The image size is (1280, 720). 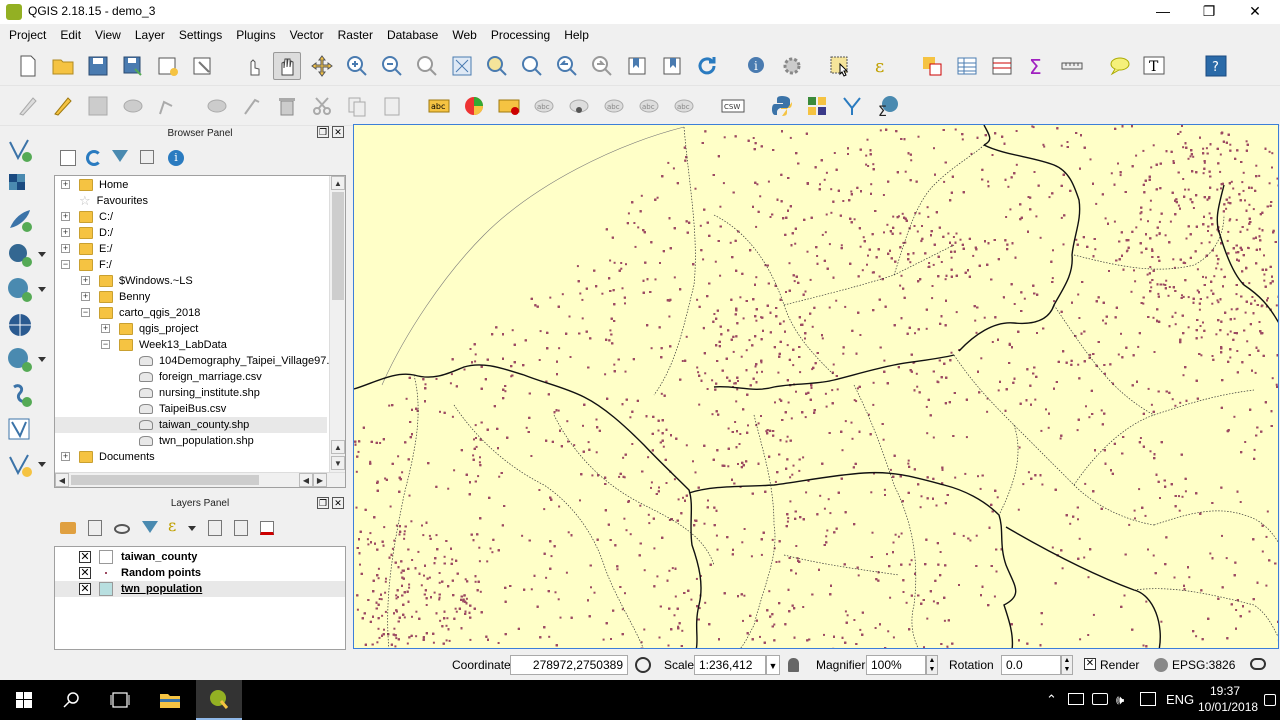 I want to click on add-virtual-layer-icon, so click(x=20, y=430).